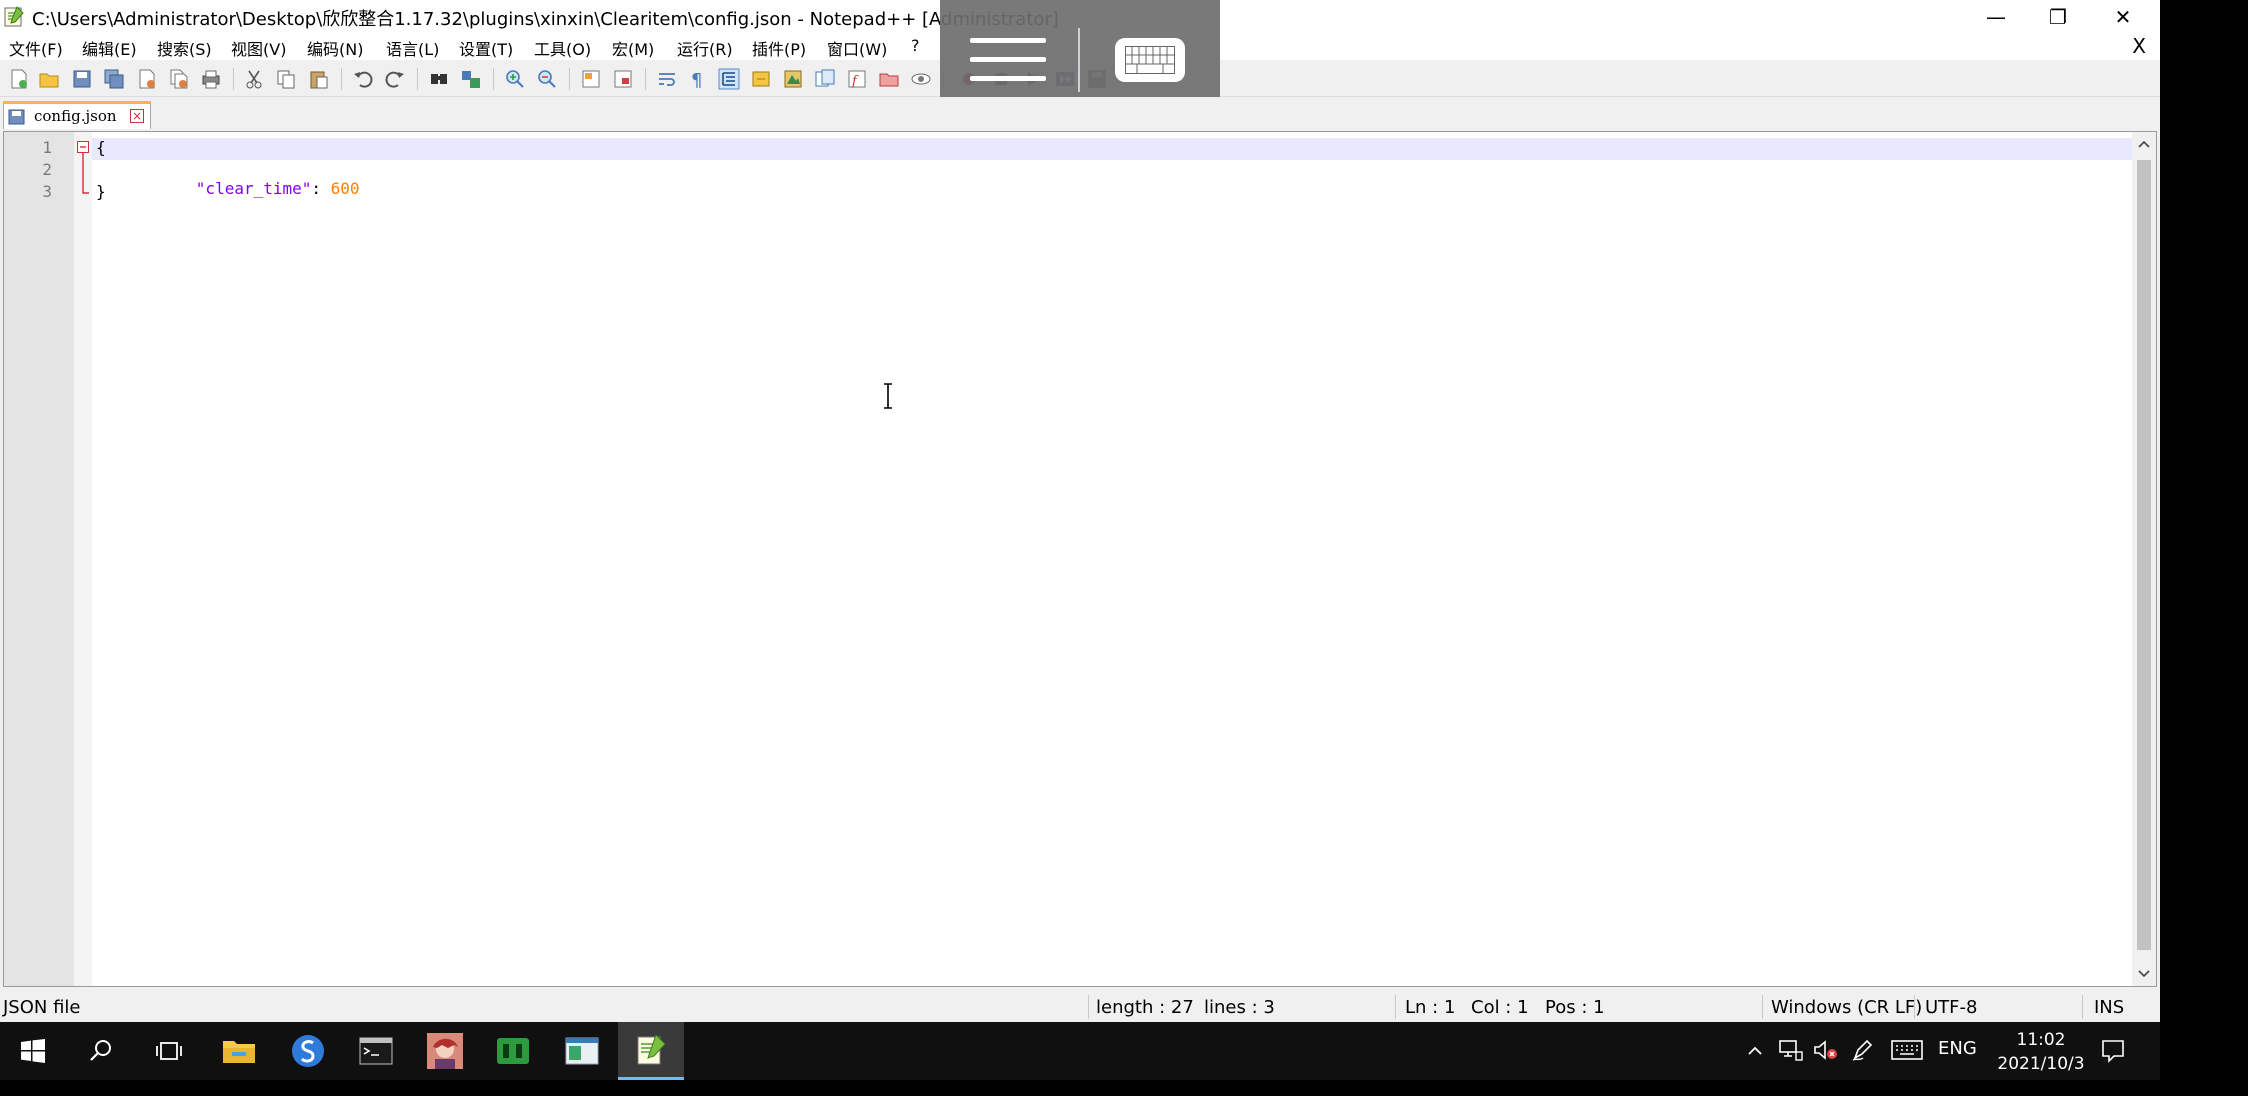  What do you see at coordinates (729, 79) in the screenshot?
I see `indent-guide-icon` at bounding box center [729, 79].